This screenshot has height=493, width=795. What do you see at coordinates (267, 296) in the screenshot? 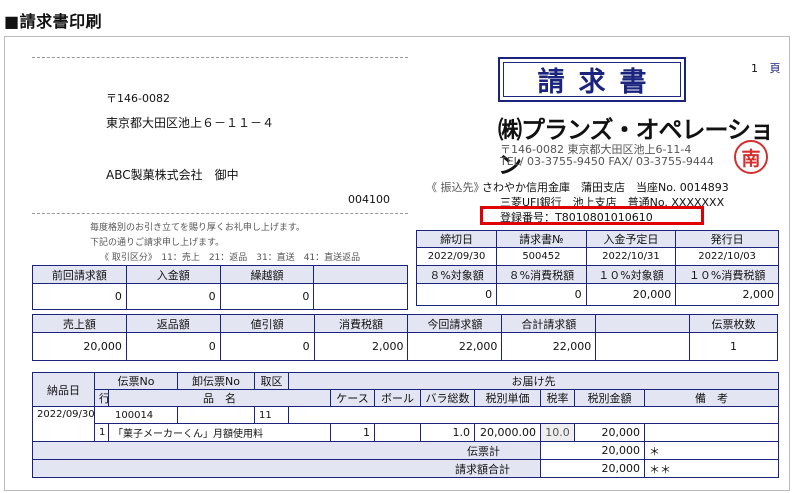
I see `carryover: 0` at bounding box center [267, 296].